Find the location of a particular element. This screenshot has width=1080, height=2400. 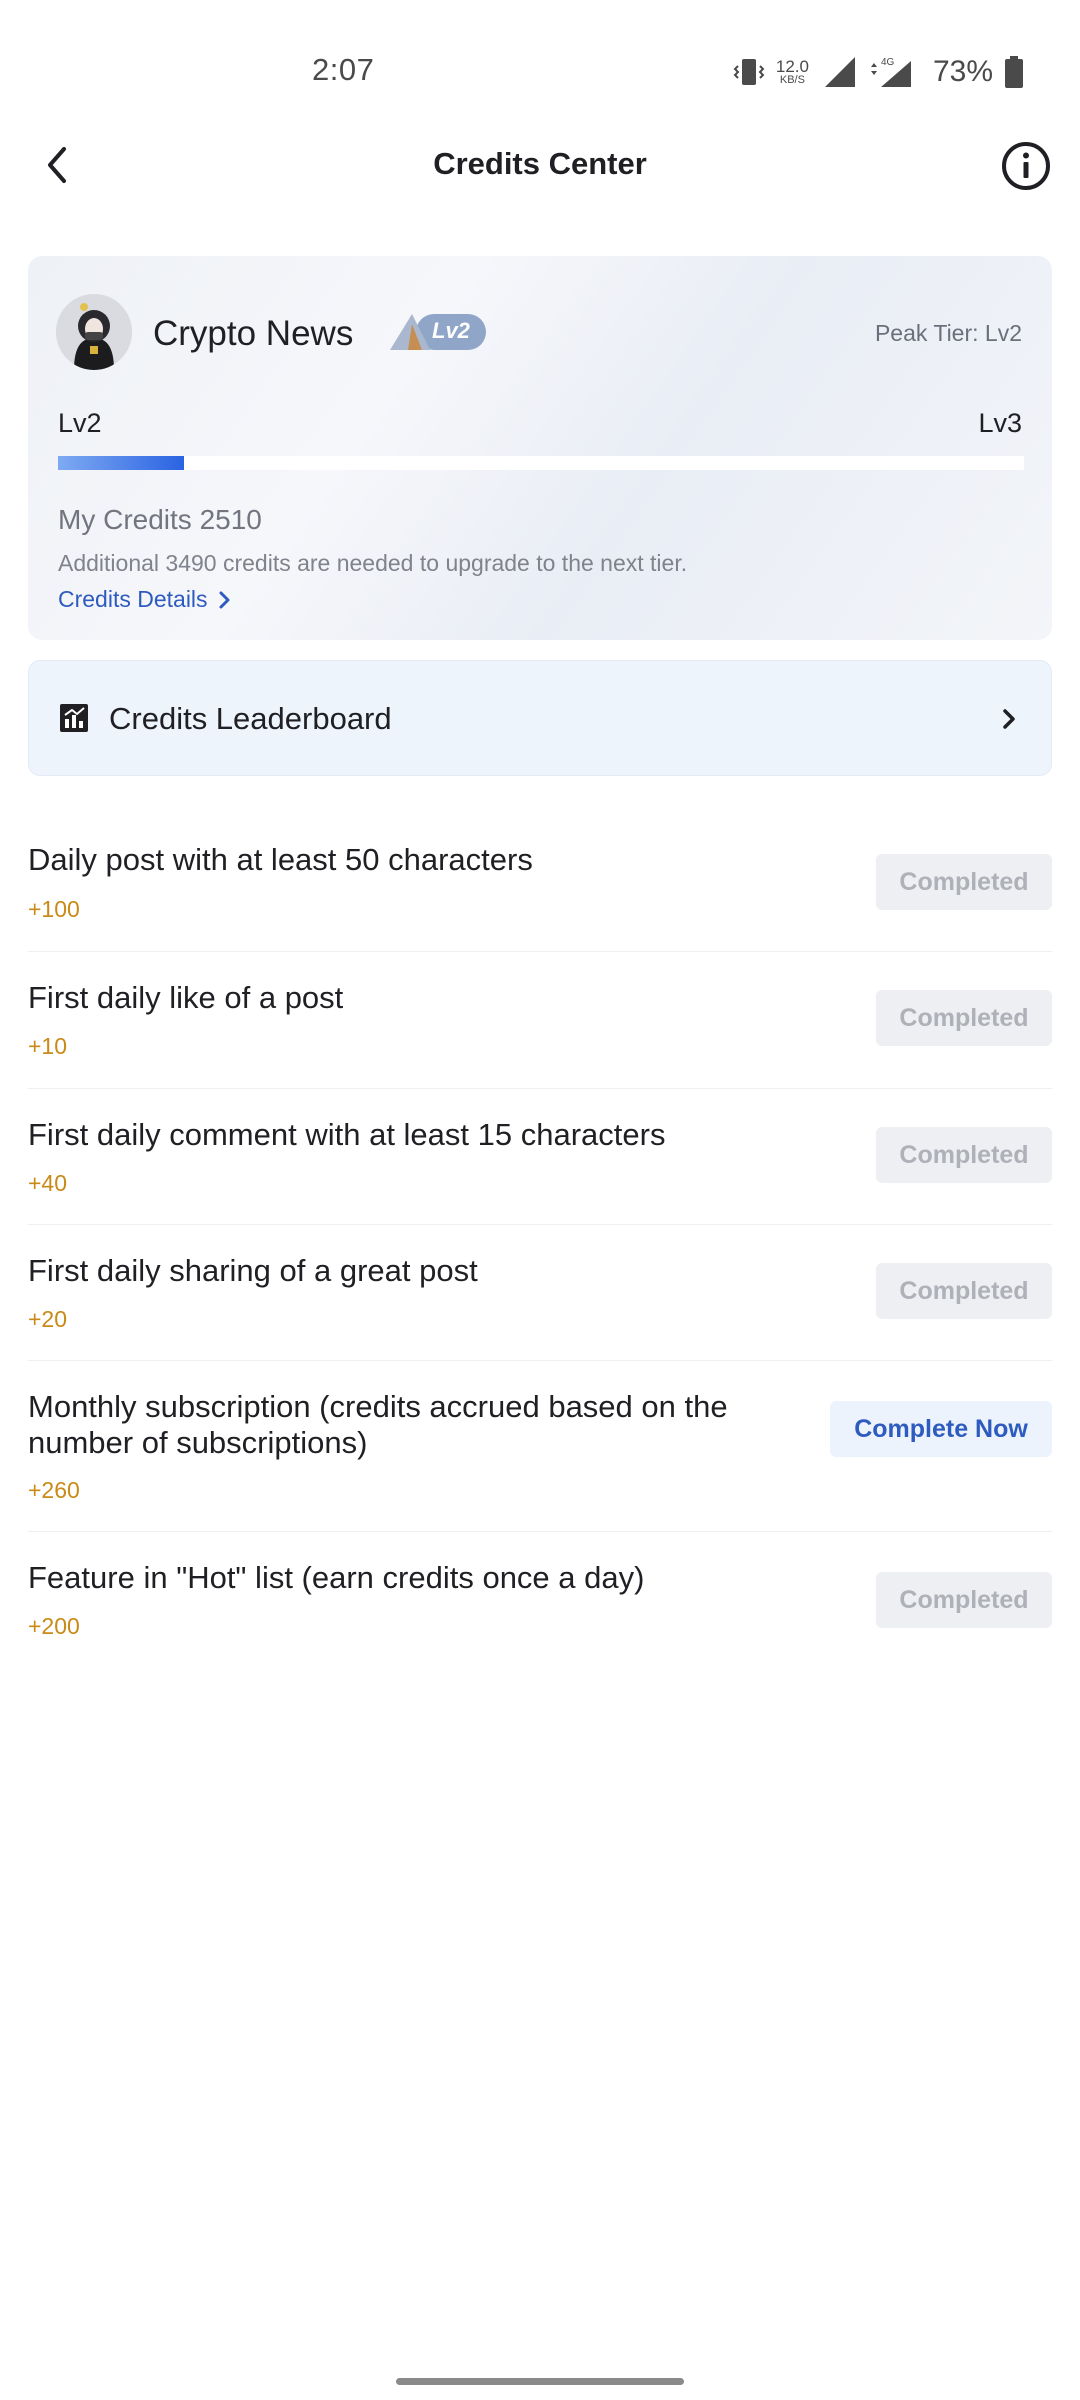

status-bar: 2:07 12.0 KB/S 4G 73% is located at coordinates (540, 70).